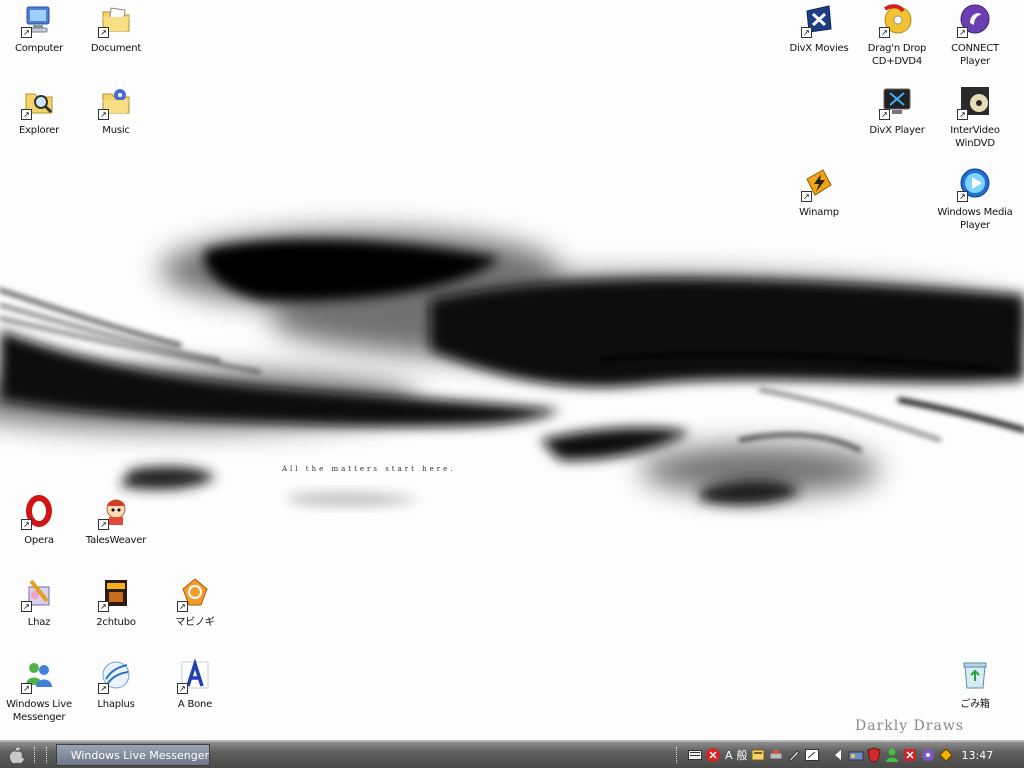 The width and height of the screenshot is (1024, 768). I want to click on music-folder-icon: ↗, so click(115, 102).